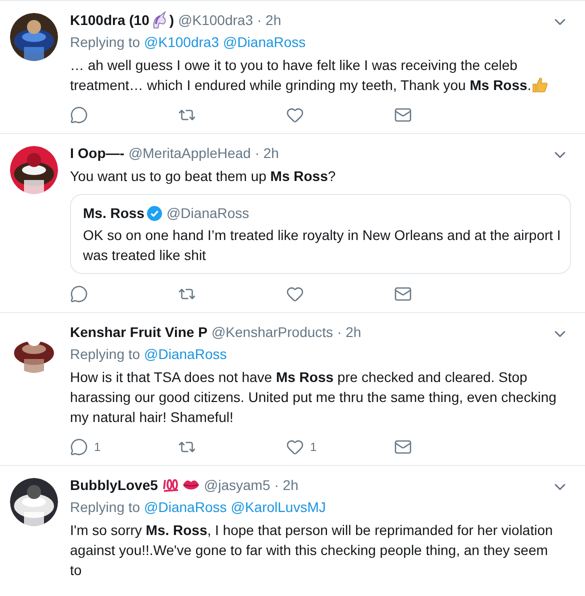 Image resolution: width=585 pixels, height=596 pixels. Describe the element at coordinates (272, 332) in the screenshot. I see `user-handle: @KensharProducts` at that location.